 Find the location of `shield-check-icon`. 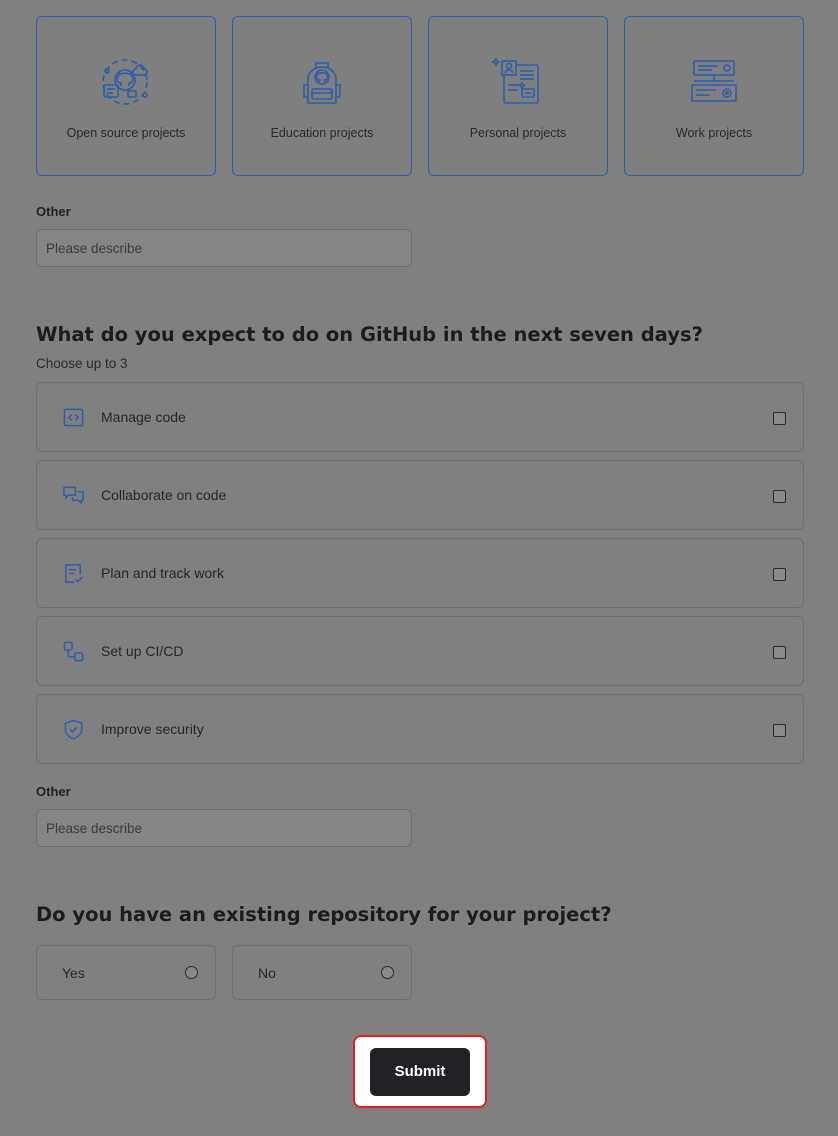

shield-check-icon is located at coordinates (73, 729).